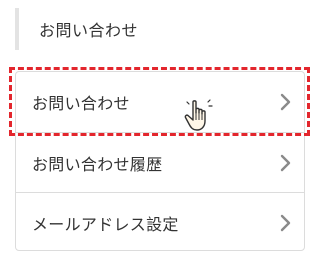 The height and width of the screenshot is (264, 320). Describe the element at coordinates (160, 29) in the screenshot. I see `section-header: お問い合わせ` at that location.